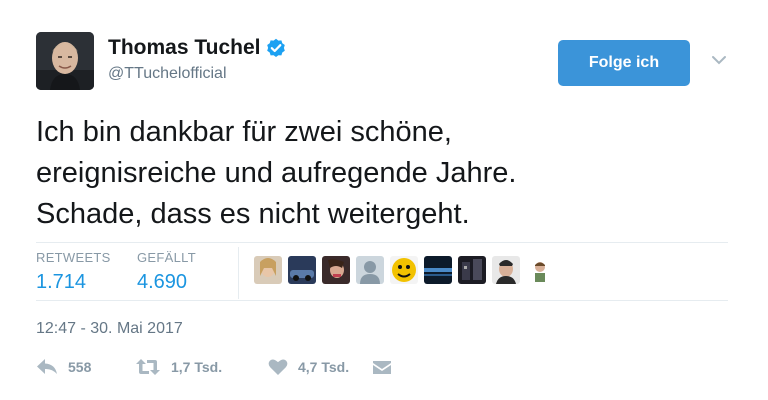  What do you see at coordinates (65, 61) in the screenshot?
I see `profile-avatar` at bounding box center [65, 61].